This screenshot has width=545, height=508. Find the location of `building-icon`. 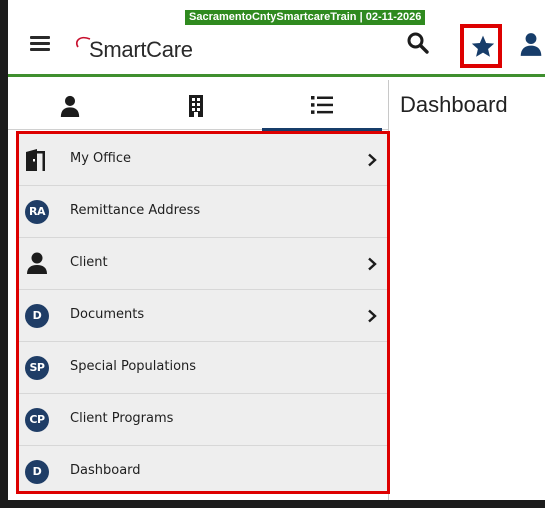

building-icon is located at coordinates (196, 106).